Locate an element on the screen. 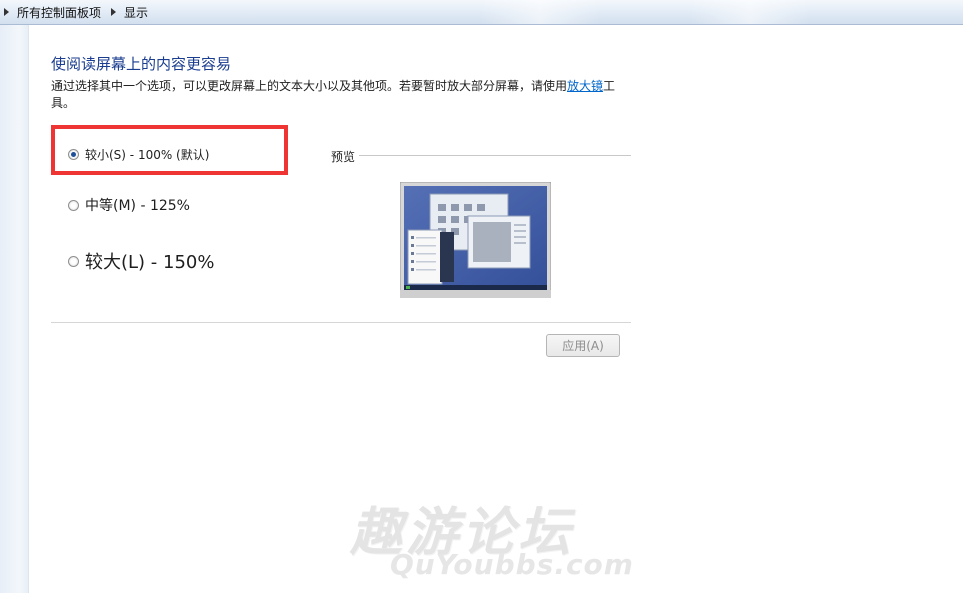  breadcrumb: 所有控制面板项 显示 is located at coordinates (75, 12).